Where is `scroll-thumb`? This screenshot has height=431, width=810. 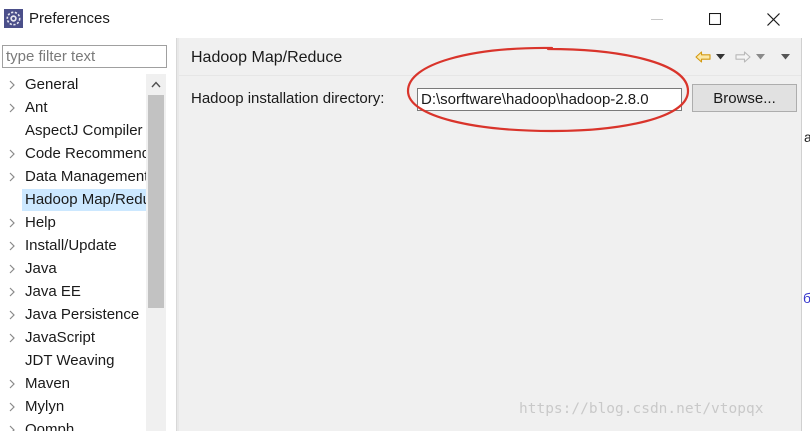 scroll-thumb is located at coordinates (156, 201).